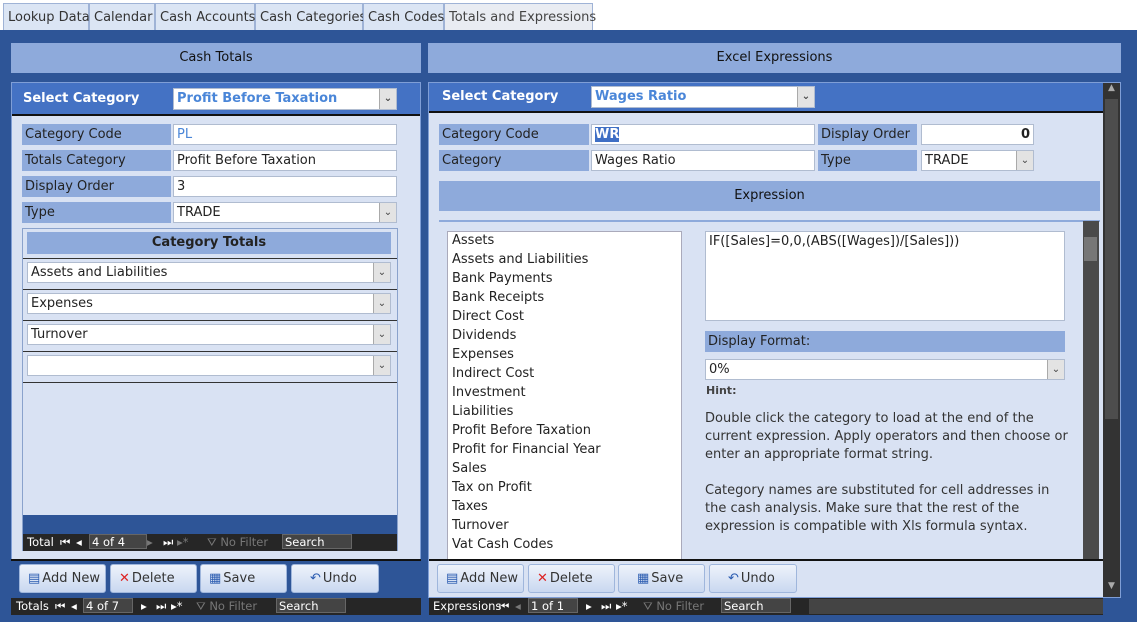  What do you see at coordinates (564, 337) in the screenshot?
I see `category-list-item: Dividends` at bounding box center [564, 337].